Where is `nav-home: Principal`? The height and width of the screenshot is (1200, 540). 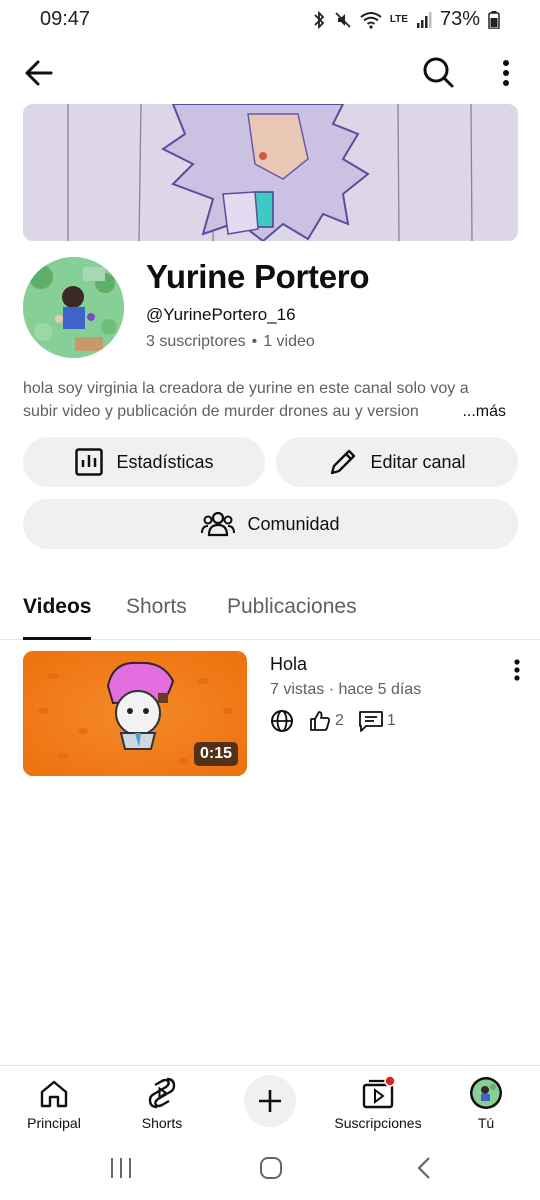 nav-home: Principal is located at coordinates (54, 1104).